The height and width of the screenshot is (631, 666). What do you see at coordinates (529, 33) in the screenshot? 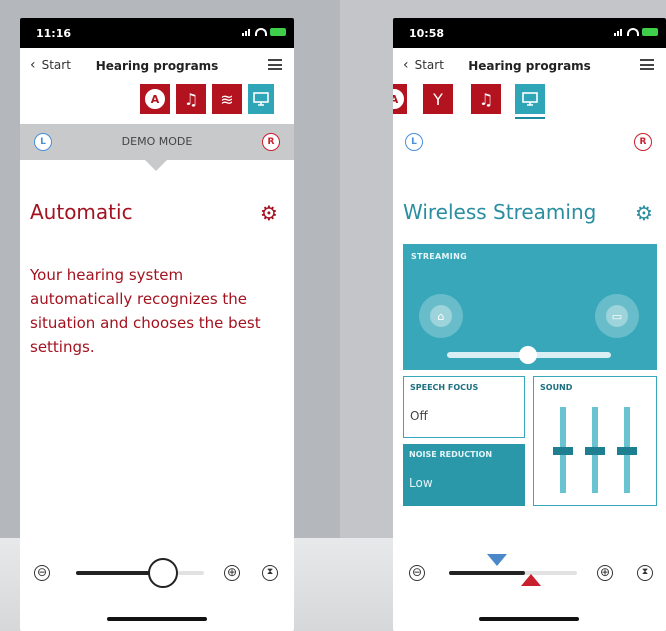
I see `status-bar: 10:58` at bounding box center [529, 33].